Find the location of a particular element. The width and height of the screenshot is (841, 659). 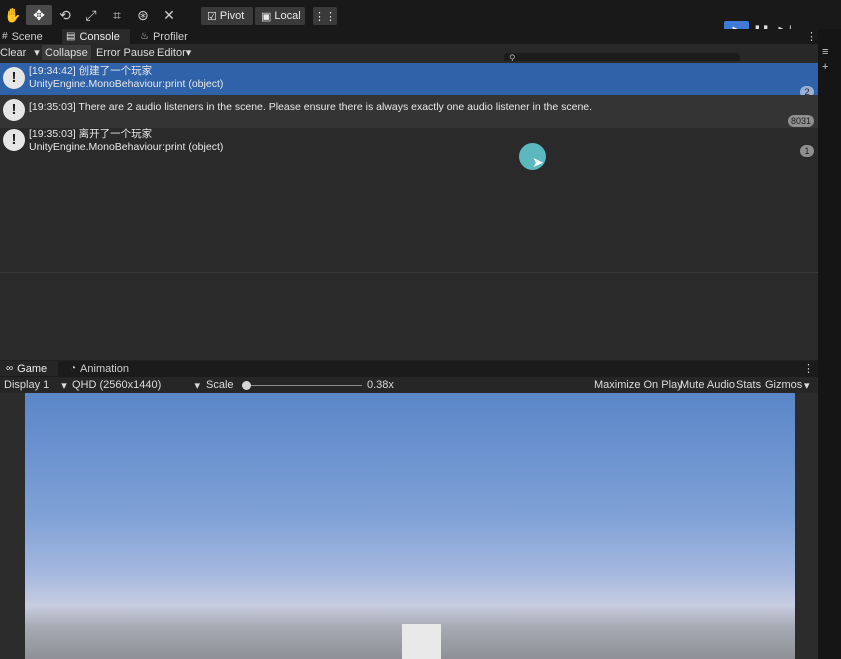

local-button: ▣ Local is located at coordinates (280, 16).